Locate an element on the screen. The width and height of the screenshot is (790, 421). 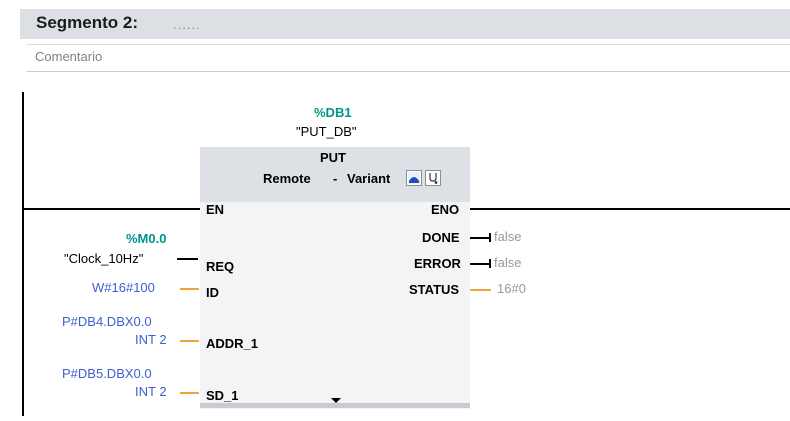
status-value: 16#0 is located at coordinates (511, 288).